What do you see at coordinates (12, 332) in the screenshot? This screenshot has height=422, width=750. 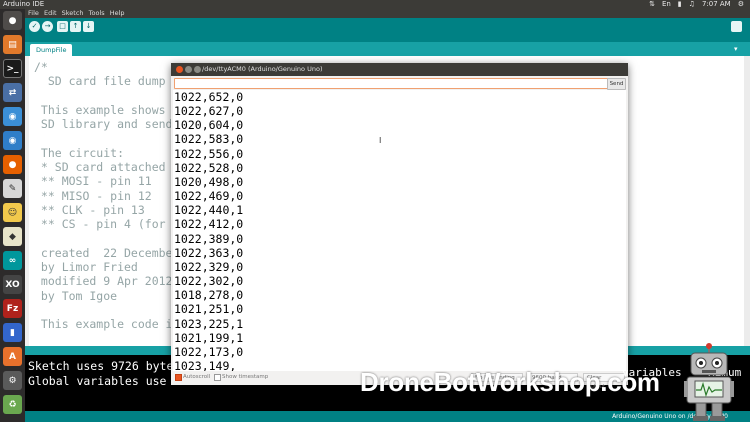 I see `drive-icon: ▮` at bounding box center [12, 332].